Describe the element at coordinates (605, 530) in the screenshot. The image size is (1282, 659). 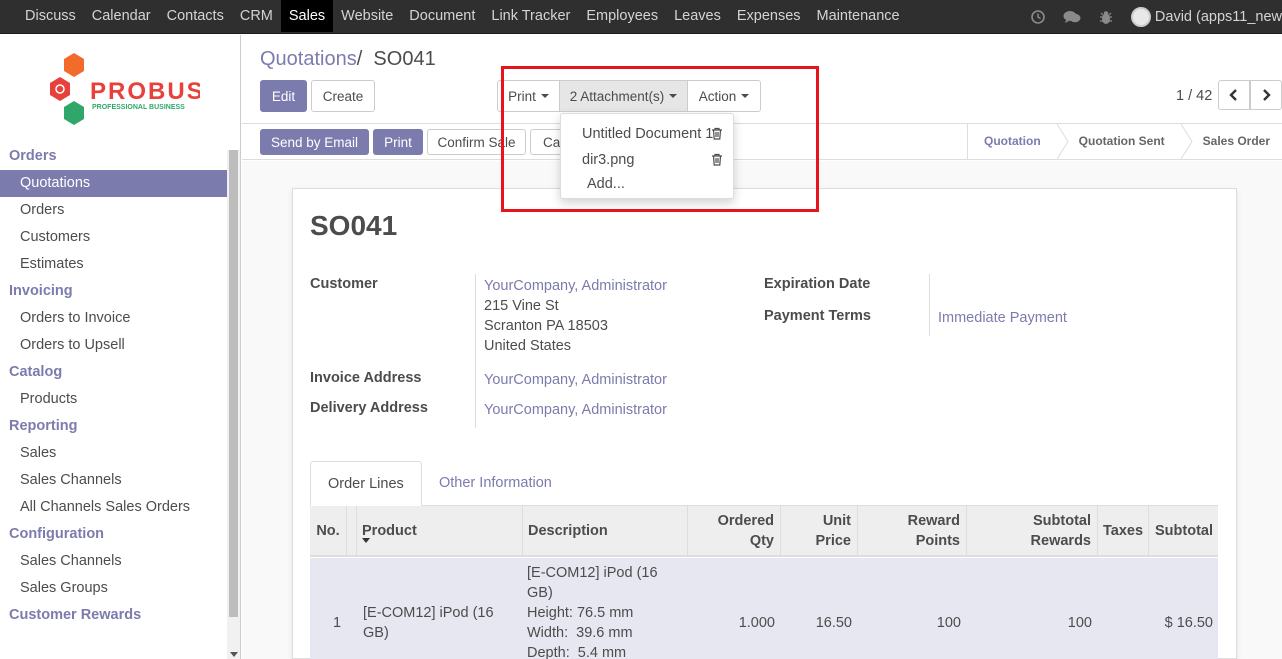
I see `column-description: Description` at that location.